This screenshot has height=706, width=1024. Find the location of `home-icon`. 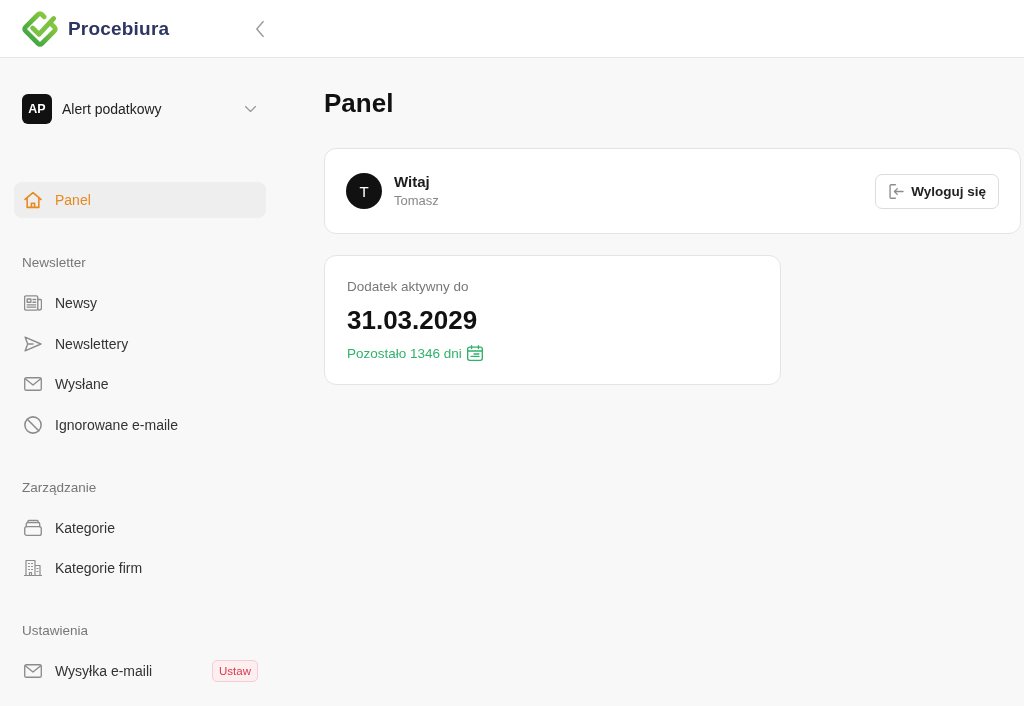

home-icon is located at coordinates (33, 200).